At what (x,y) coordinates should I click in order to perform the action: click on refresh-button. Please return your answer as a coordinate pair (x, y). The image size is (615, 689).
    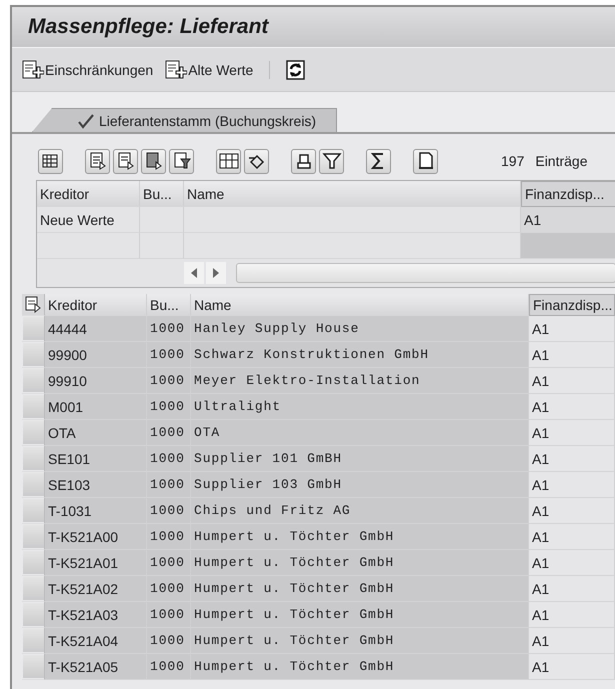
    Looking at the image, I should click on (296, 70).